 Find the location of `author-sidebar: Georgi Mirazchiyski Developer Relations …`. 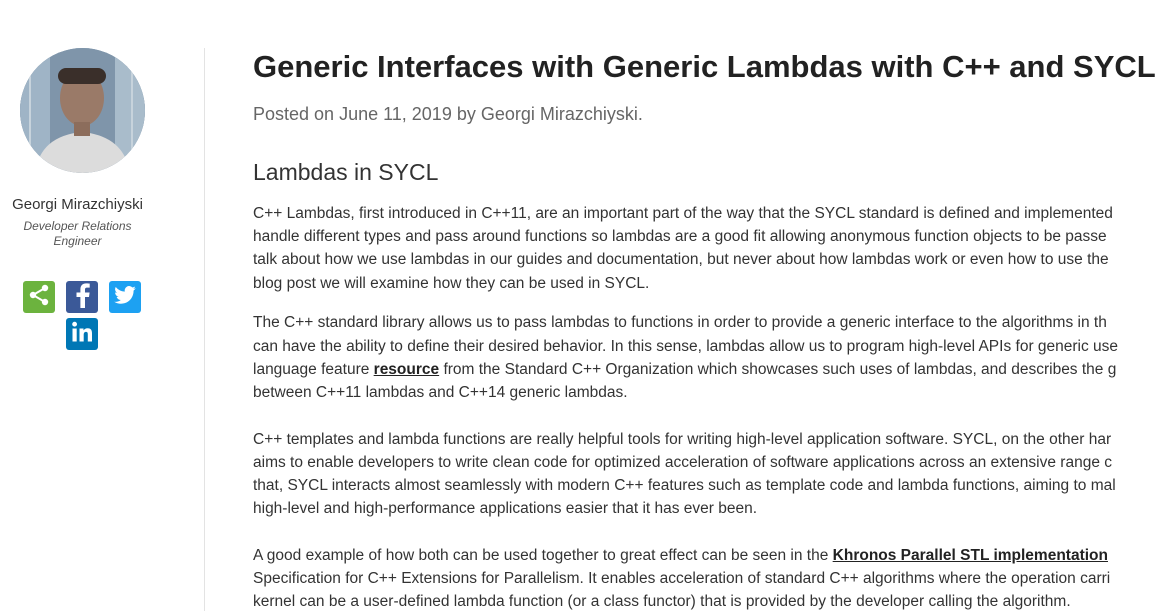

author-sidebar: Georgi Mirazchiyski Developer Relations … is located at coordinates (82, 305).